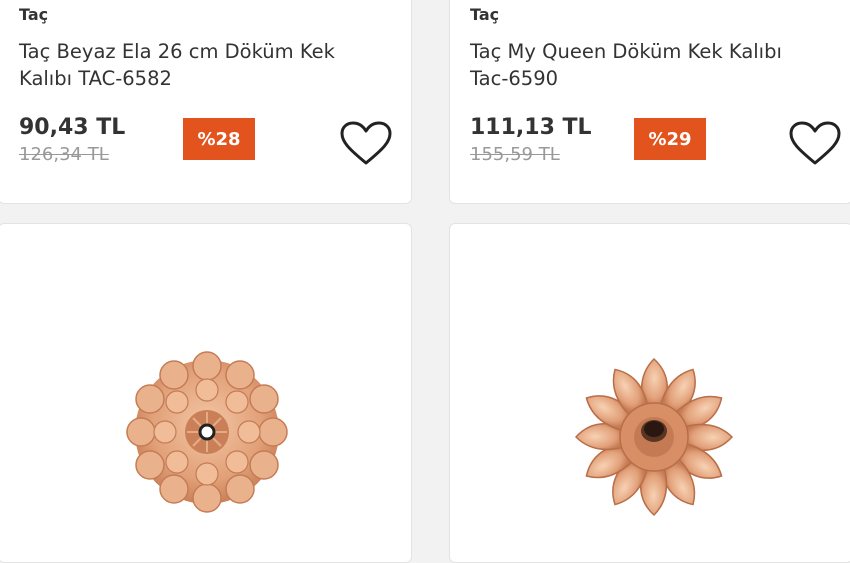 Image resolution: width=850 pixels, height=563 pixels. Describe the element at coordinates (72, 127) in the screenshot. I see `product-price: 90,43 TL` at that location.